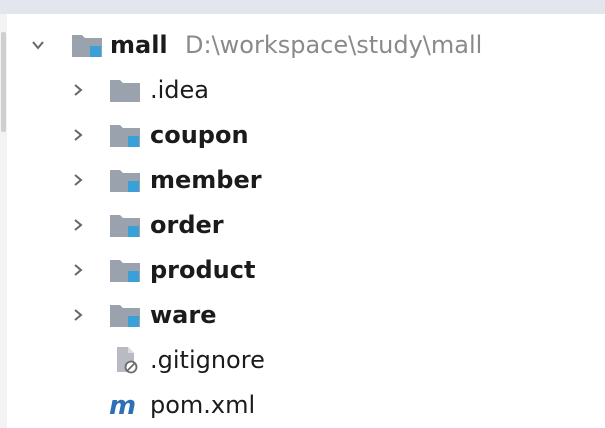 The image size is (605, 428). I want to click on tree-node-product: product, so click(302, 269).